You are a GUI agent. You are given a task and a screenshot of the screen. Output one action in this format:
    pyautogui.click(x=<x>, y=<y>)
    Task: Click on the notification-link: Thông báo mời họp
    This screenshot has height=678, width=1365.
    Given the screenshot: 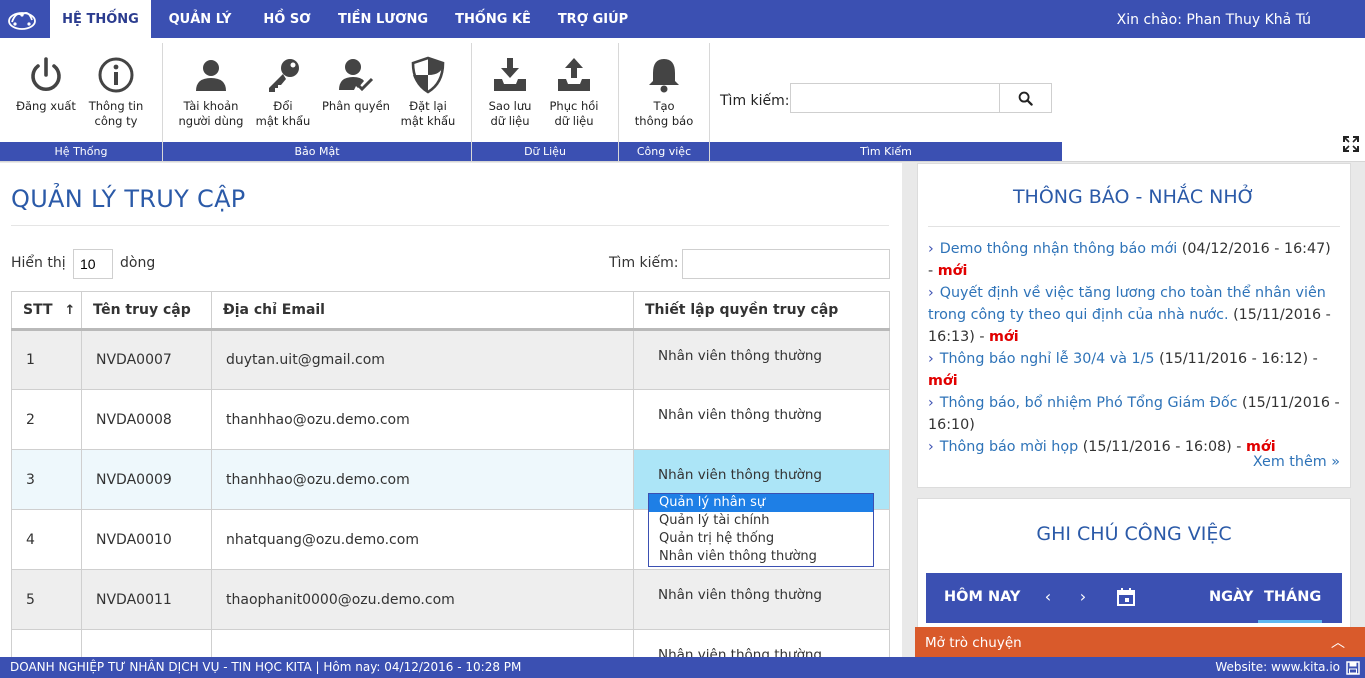 What is the action you would take?
    pyautogui.click(x=1009, y=447)
    